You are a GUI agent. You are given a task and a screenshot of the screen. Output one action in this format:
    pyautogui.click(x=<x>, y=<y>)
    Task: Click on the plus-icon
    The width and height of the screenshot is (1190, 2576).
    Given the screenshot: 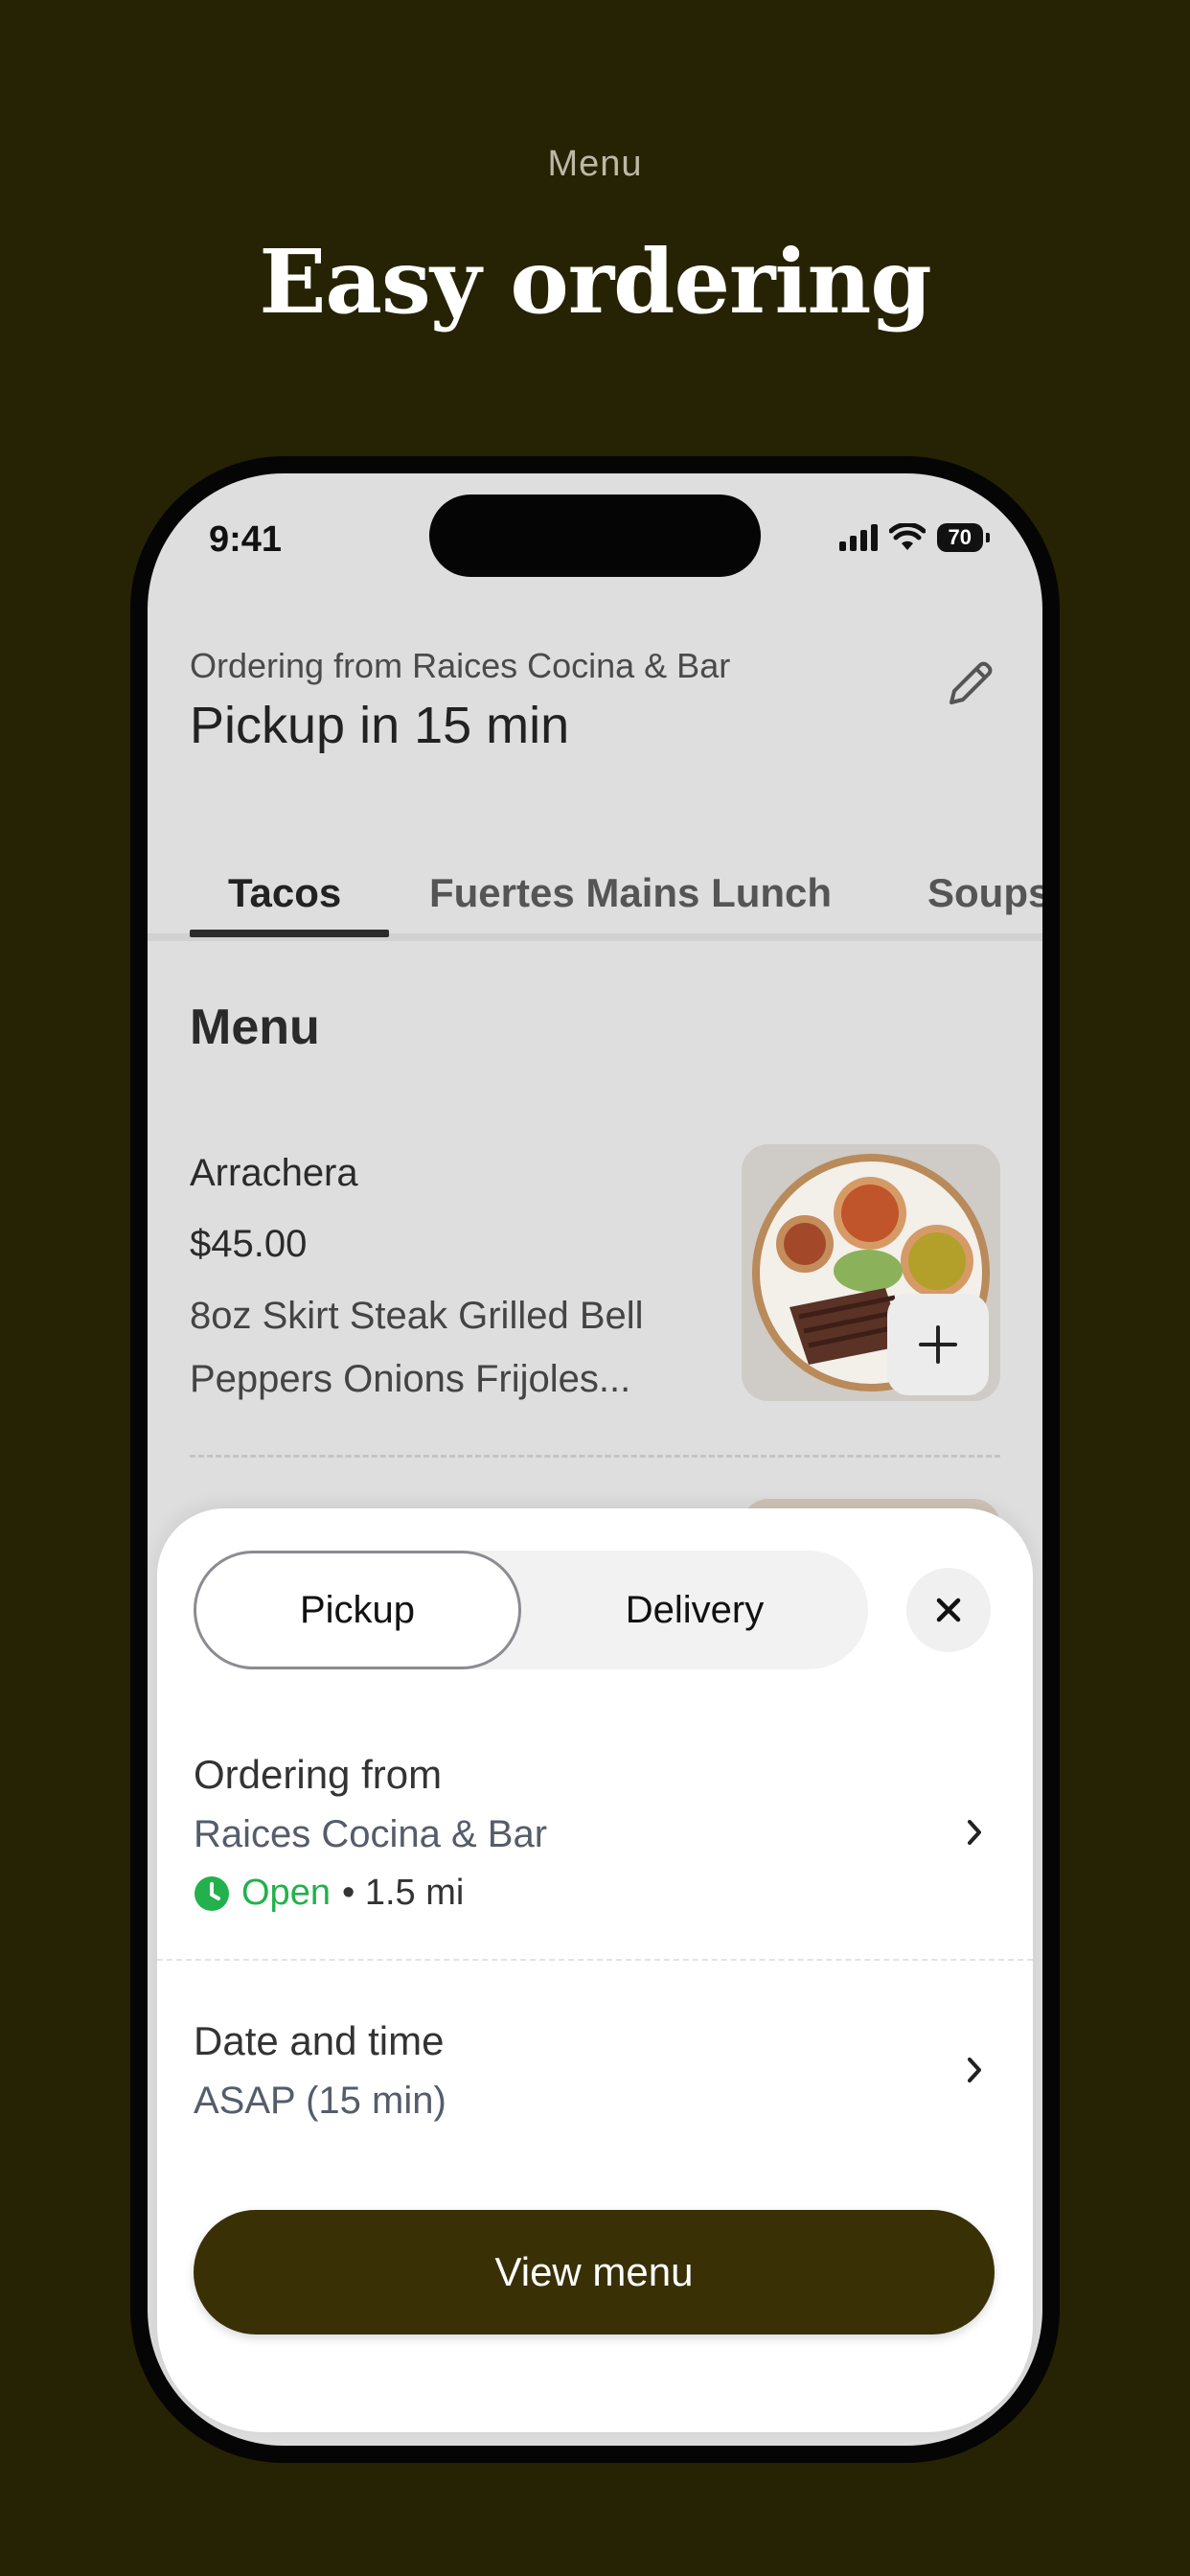 What is the action you would take?
    pyautogui.click(x=938, y=1344)
    